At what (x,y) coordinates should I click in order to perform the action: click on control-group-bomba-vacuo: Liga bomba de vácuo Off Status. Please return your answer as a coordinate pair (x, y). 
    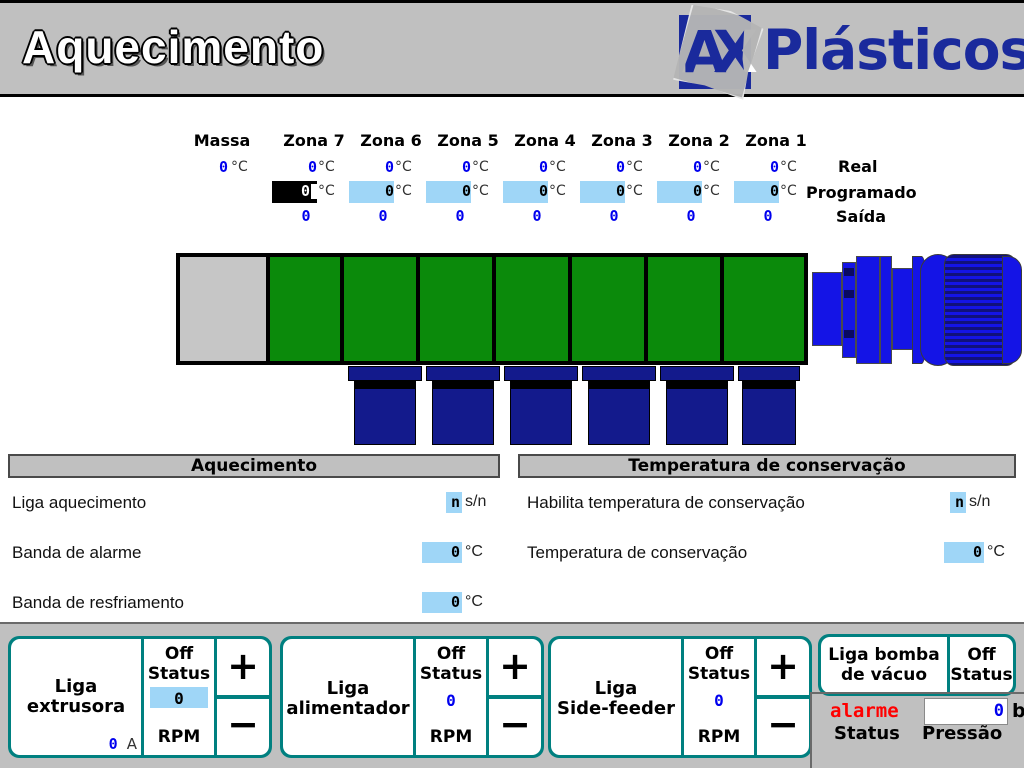
    Looking at the image, I should click on (917, 665).